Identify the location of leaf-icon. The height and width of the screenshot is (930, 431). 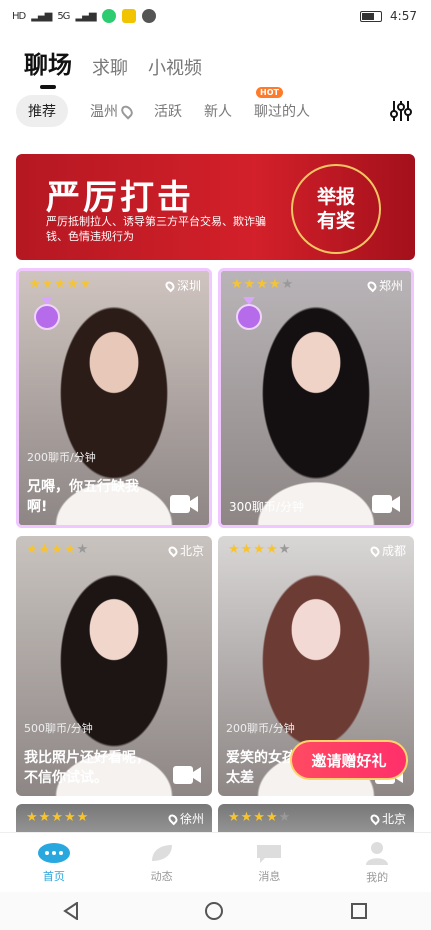
(161, 852).